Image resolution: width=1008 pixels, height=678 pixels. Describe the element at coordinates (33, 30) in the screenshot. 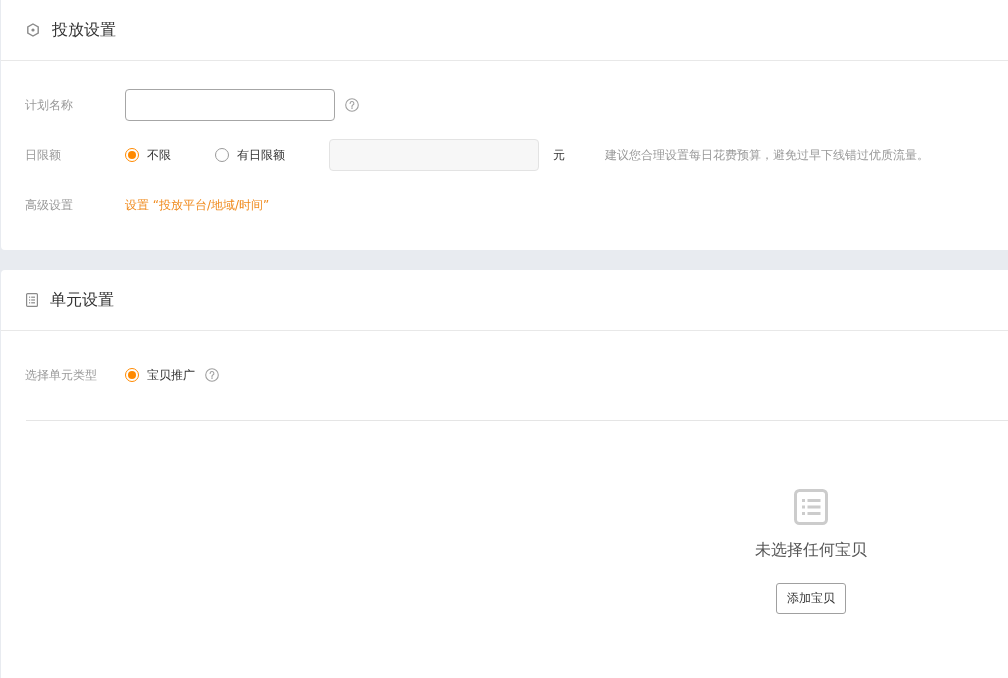

I see `hexagon-icon` at that location.